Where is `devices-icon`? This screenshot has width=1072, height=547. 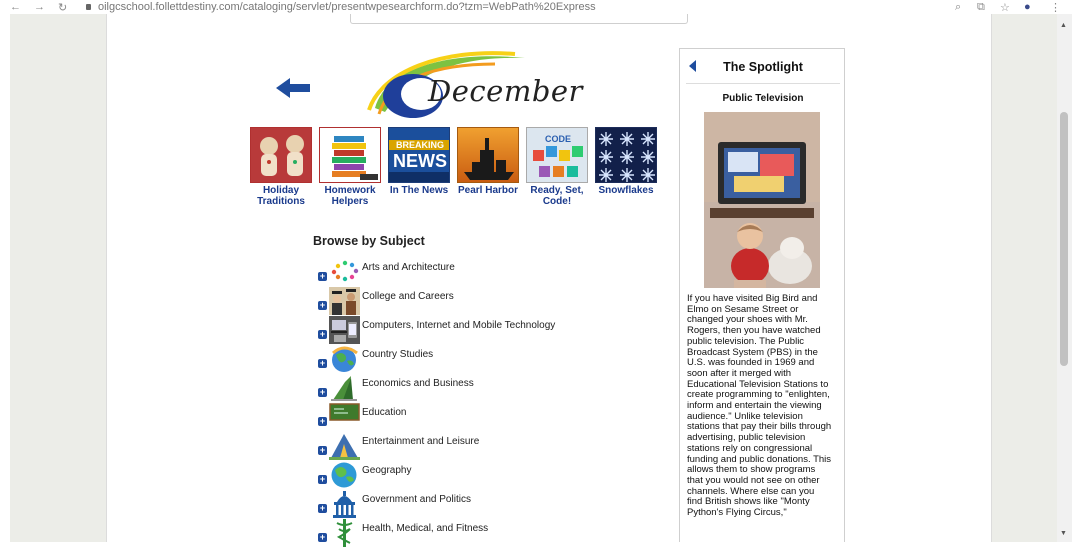
devices-icon is located at coordinates (344, 330).